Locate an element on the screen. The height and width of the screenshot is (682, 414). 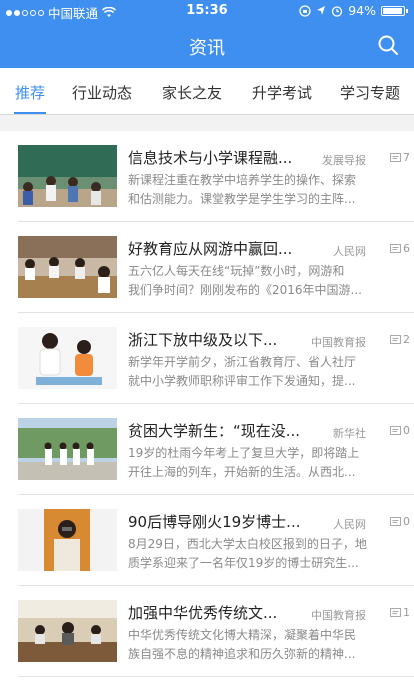
comment-number: 1 is located at coordinates (406, 612).